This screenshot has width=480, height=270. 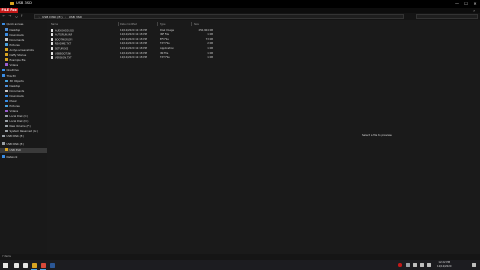 I want to click on drive-icon, so click(x=6, y=131).